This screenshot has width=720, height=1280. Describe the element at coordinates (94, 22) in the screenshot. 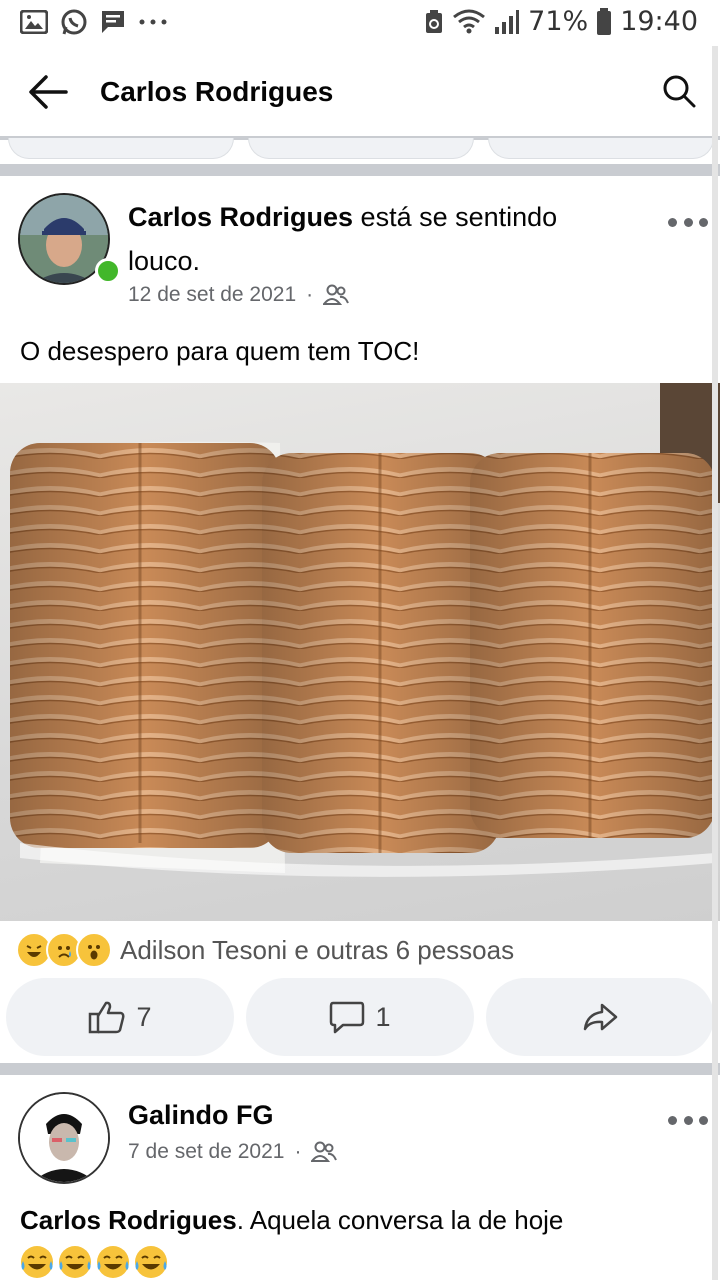

I see `notification-icons` at that location.